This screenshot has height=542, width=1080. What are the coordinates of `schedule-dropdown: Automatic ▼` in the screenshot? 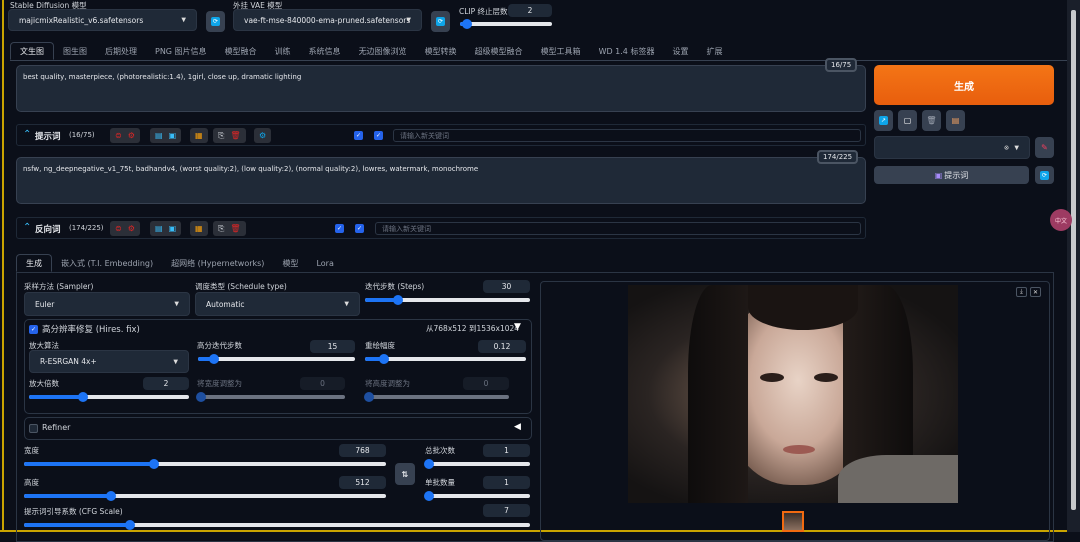 It's located at (277, 304).